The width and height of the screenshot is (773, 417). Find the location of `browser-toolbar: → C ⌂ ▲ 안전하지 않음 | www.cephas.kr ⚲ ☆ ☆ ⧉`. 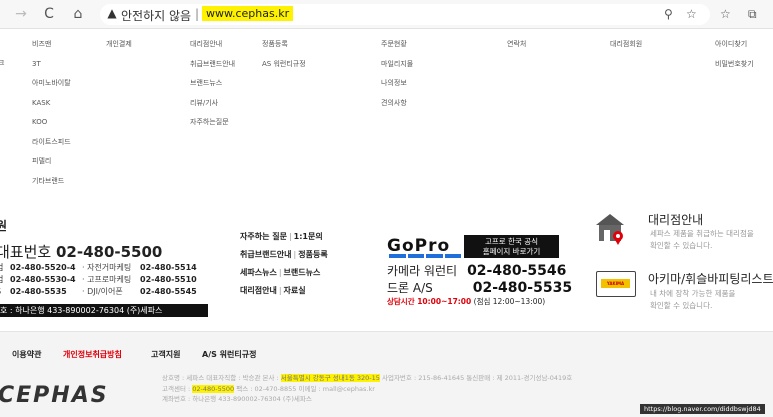

browser-toolbar: → C ⌂ ▲ 안전하지 않음 | www.cephas.kr ⚲ ☆ ☆ ⧉ is located at coordinates (386, 14).